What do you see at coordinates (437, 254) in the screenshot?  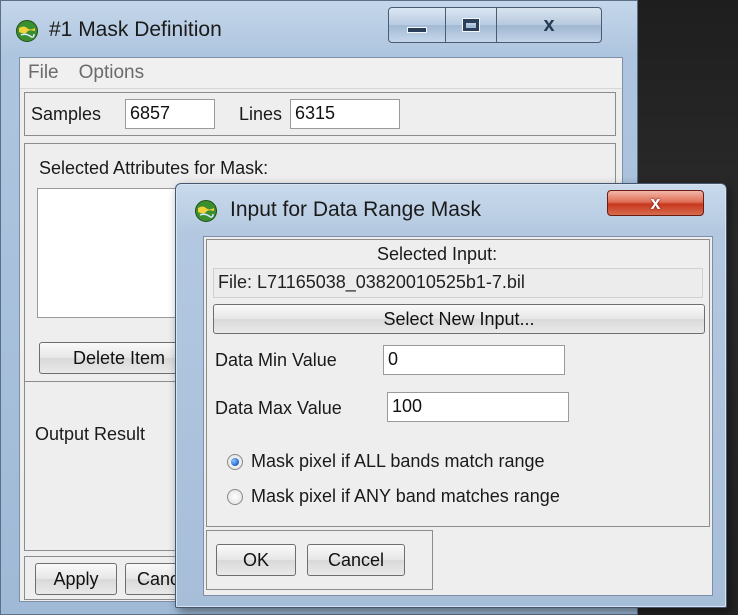 I see `selected-input-label: Selected Input:` at bounding box center [437, 254].